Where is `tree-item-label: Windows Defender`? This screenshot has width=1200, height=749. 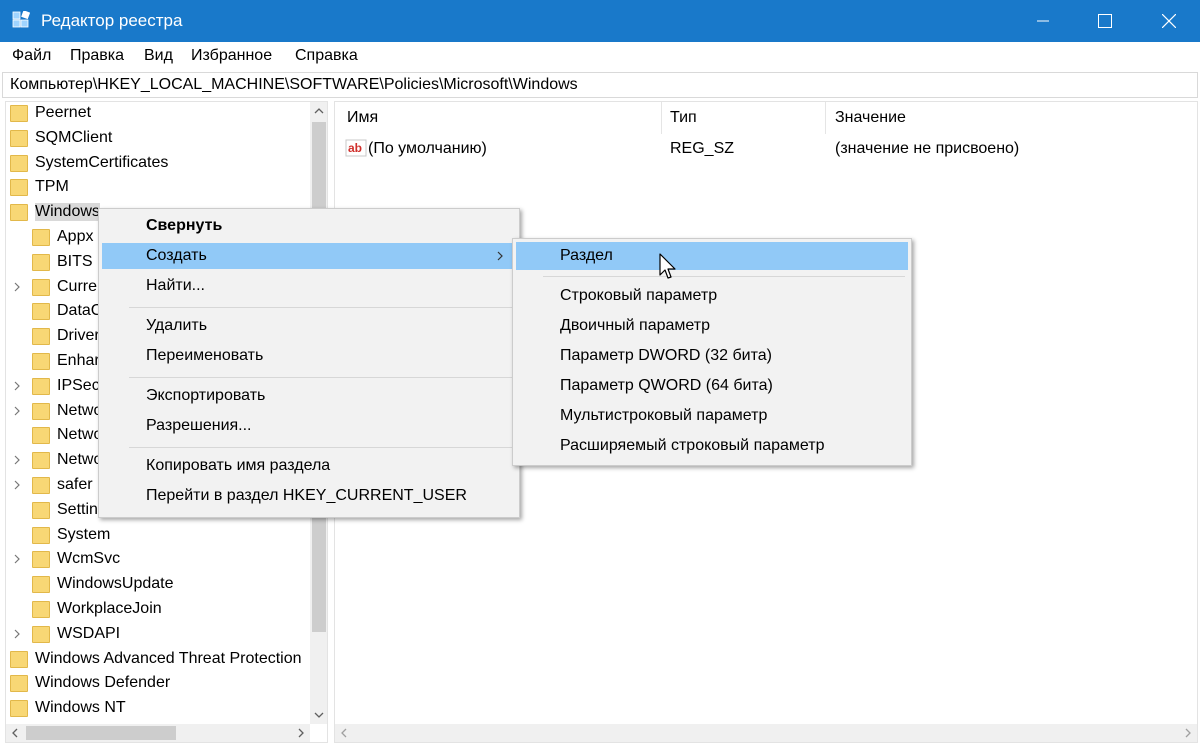 tree-item-label: Windows Defender is located at coordinates (103, 682).